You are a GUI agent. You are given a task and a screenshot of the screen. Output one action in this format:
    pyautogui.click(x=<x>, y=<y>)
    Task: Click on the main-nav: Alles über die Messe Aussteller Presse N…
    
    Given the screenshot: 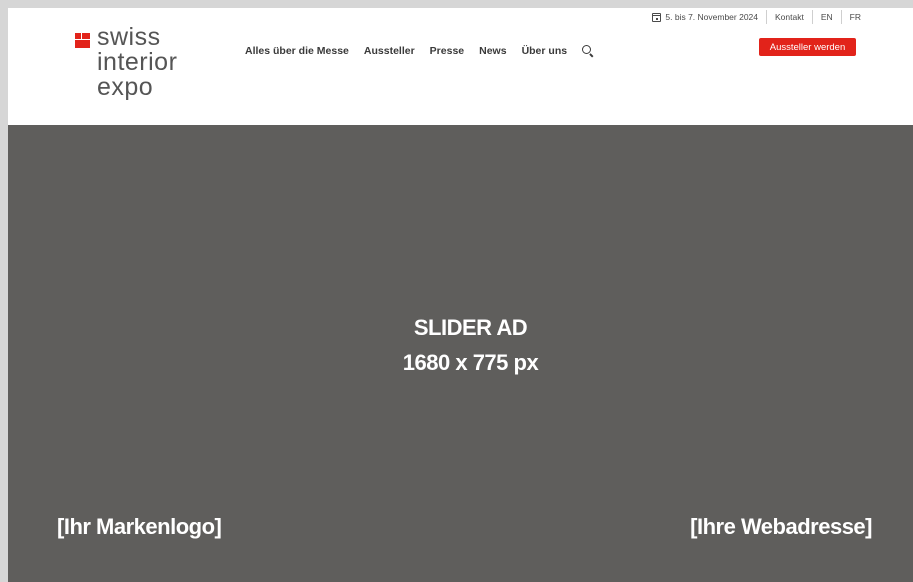 What is the action you would take?
    pyautogui.click(x=419, y=51)
    